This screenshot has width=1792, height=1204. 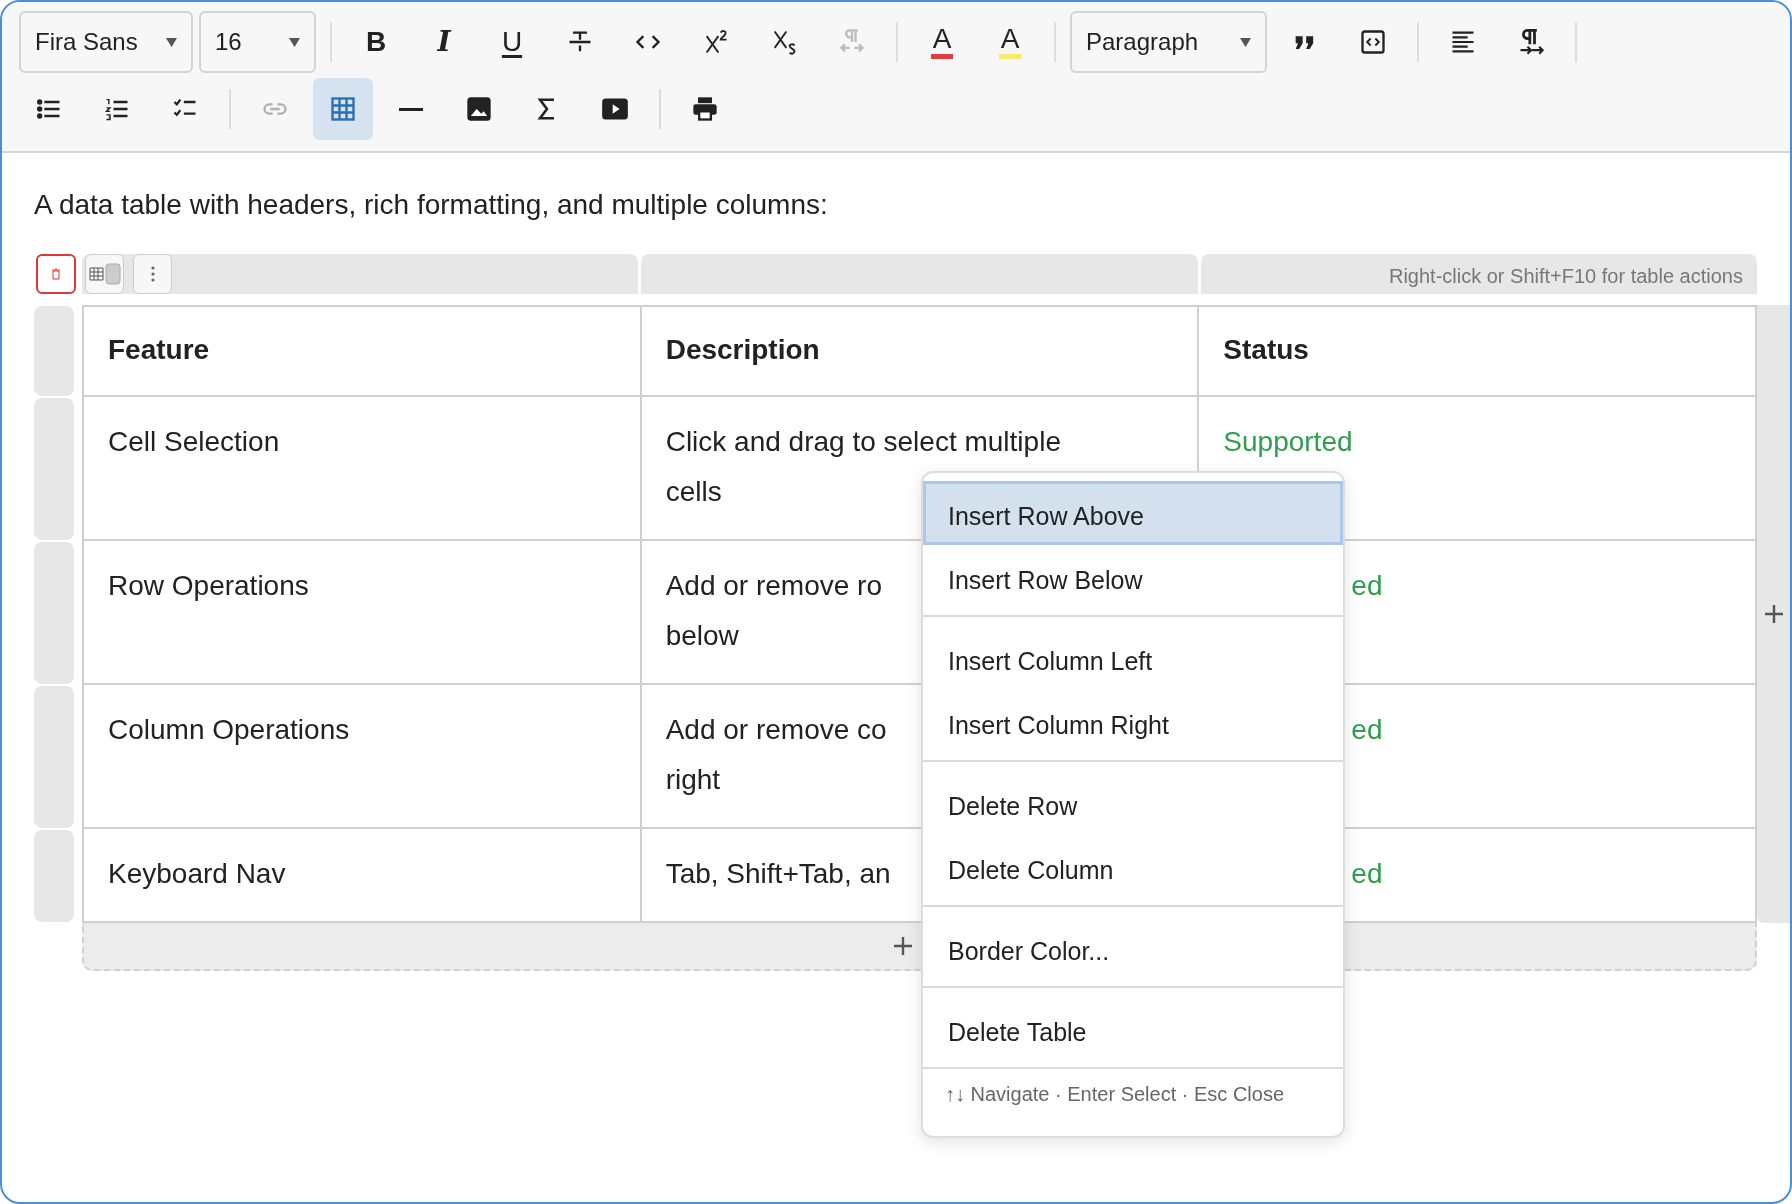 What do you see at coordinates (106, 42) in the screenshot?
I see `font-family-select: Fira Sans` at bounding box center [106, 42].